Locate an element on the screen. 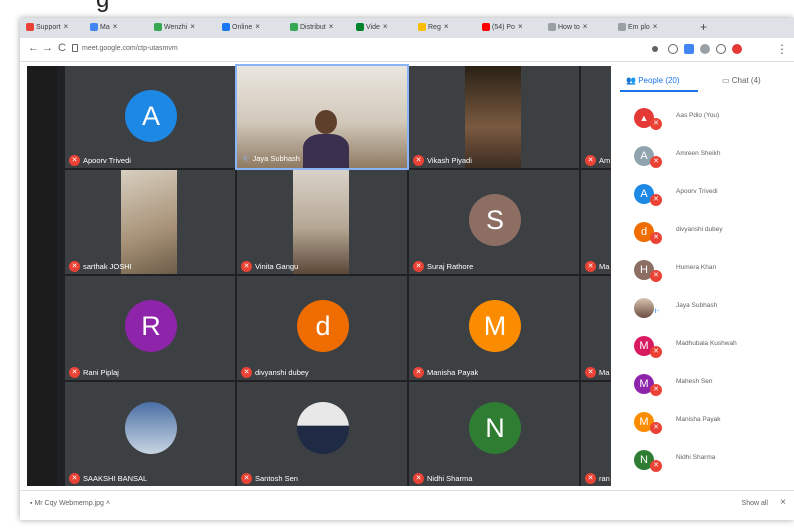 The height and width of the screenshot is (532, 794). tab-online: Online × is located at coordinates (254, 30).